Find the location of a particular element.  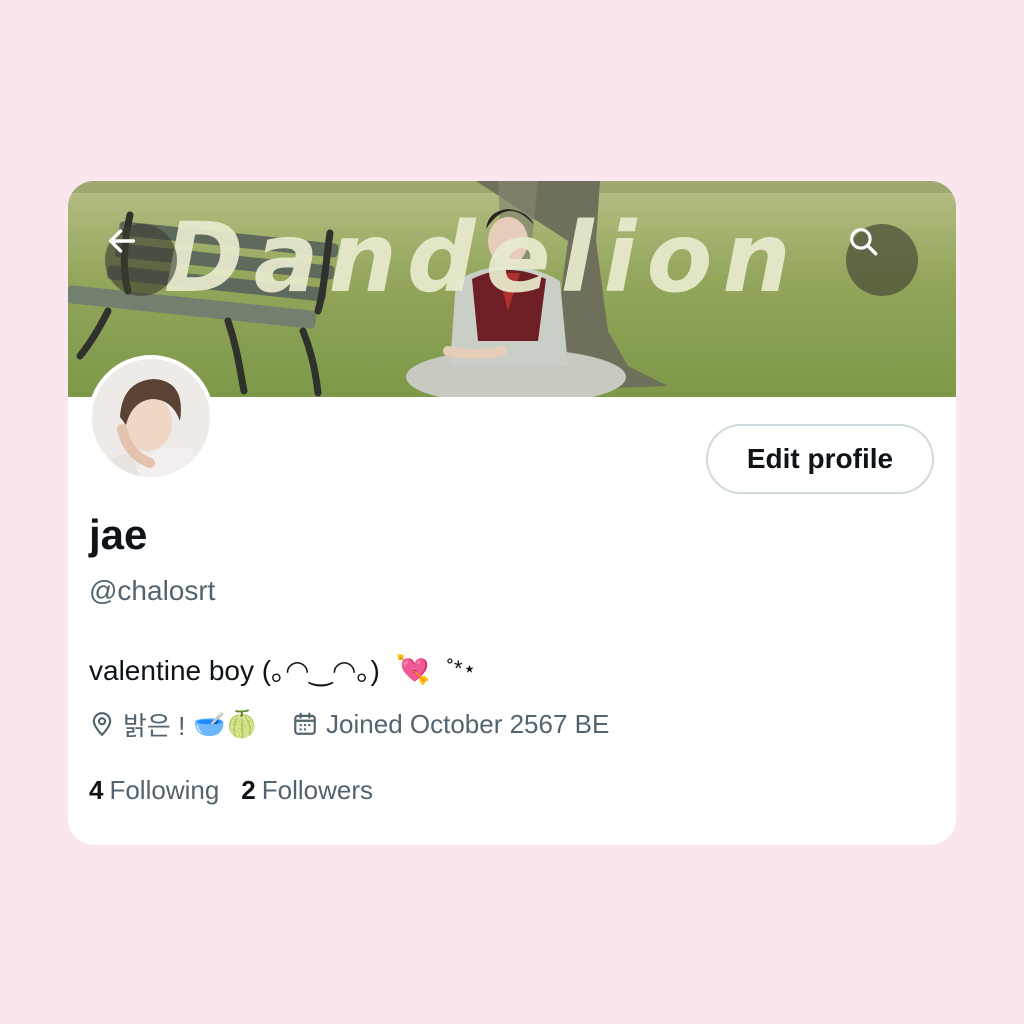

followers-link: 2 Followers is located at coordinates (307, 790).